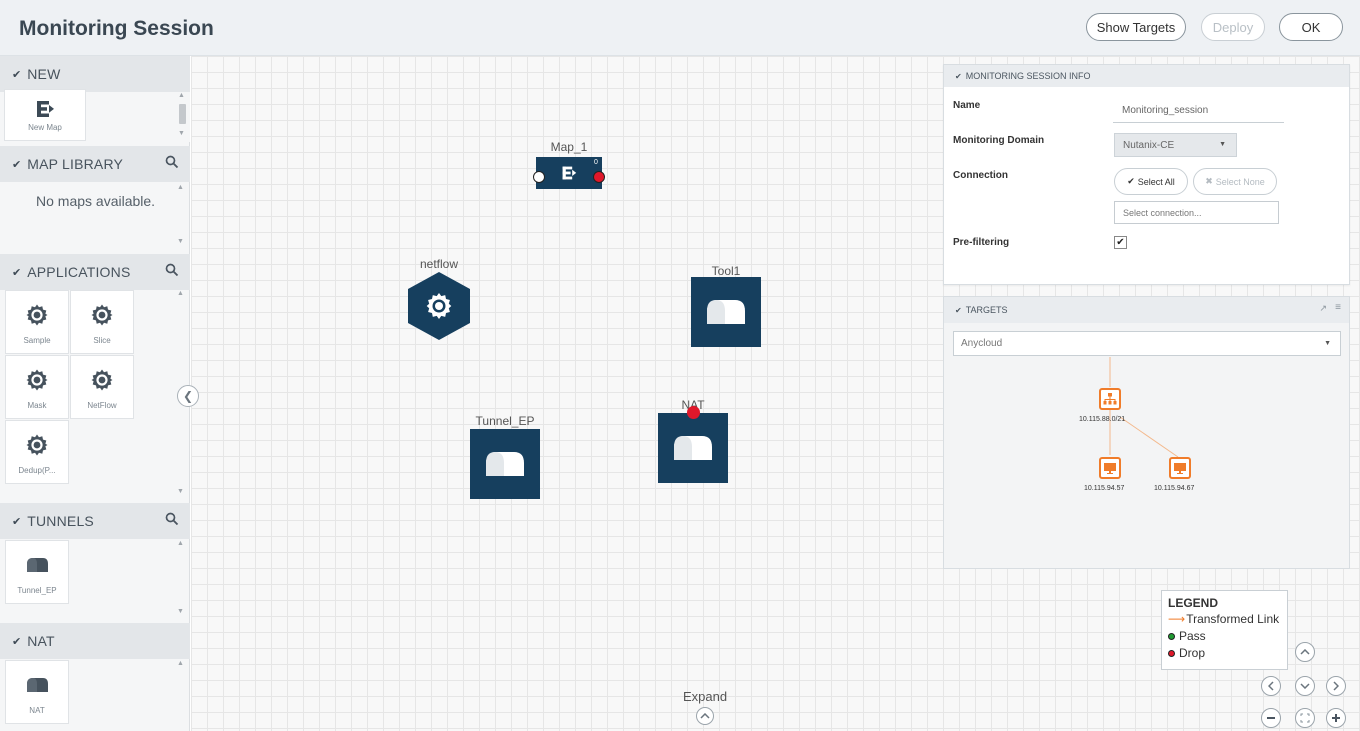 The width and height of the screenshot is (1360, 731). What do you see at coordinates (705, 696) in the screenshot?
I see `expand-label: Expand` at bounding box center [705, 696].